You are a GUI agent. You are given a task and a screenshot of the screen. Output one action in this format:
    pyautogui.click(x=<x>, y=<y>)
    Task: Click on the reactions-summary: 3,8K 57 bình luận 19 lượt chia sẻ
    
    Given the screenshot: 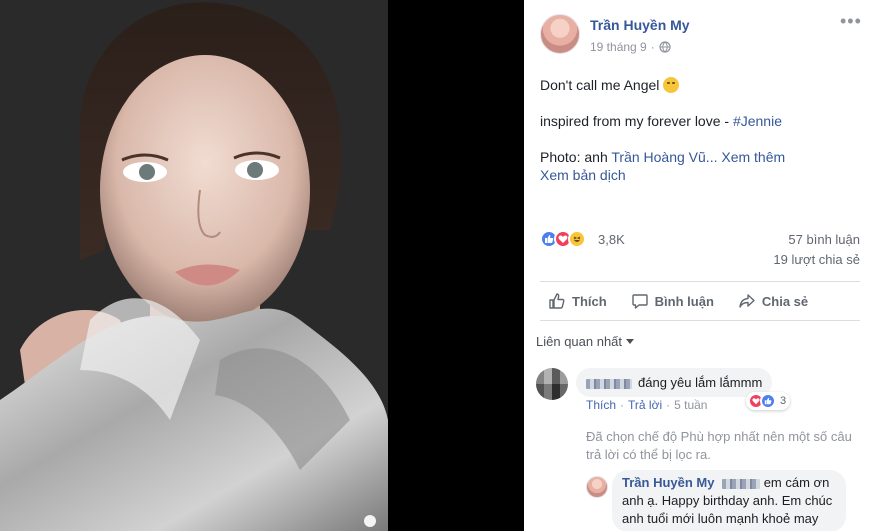 What is the action you would take?
    pyautogui.click(x=700, y=252)
    